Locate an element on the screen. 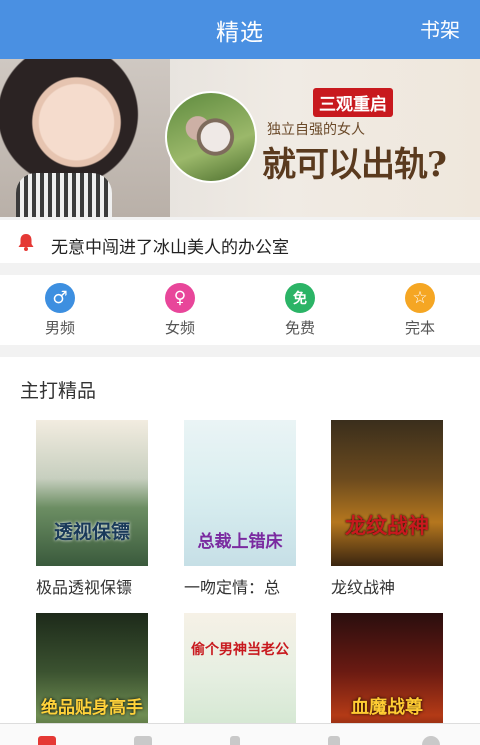 The image size is (480, 745). category-male: ♂ 男频 is located at coordinates (60, 310).